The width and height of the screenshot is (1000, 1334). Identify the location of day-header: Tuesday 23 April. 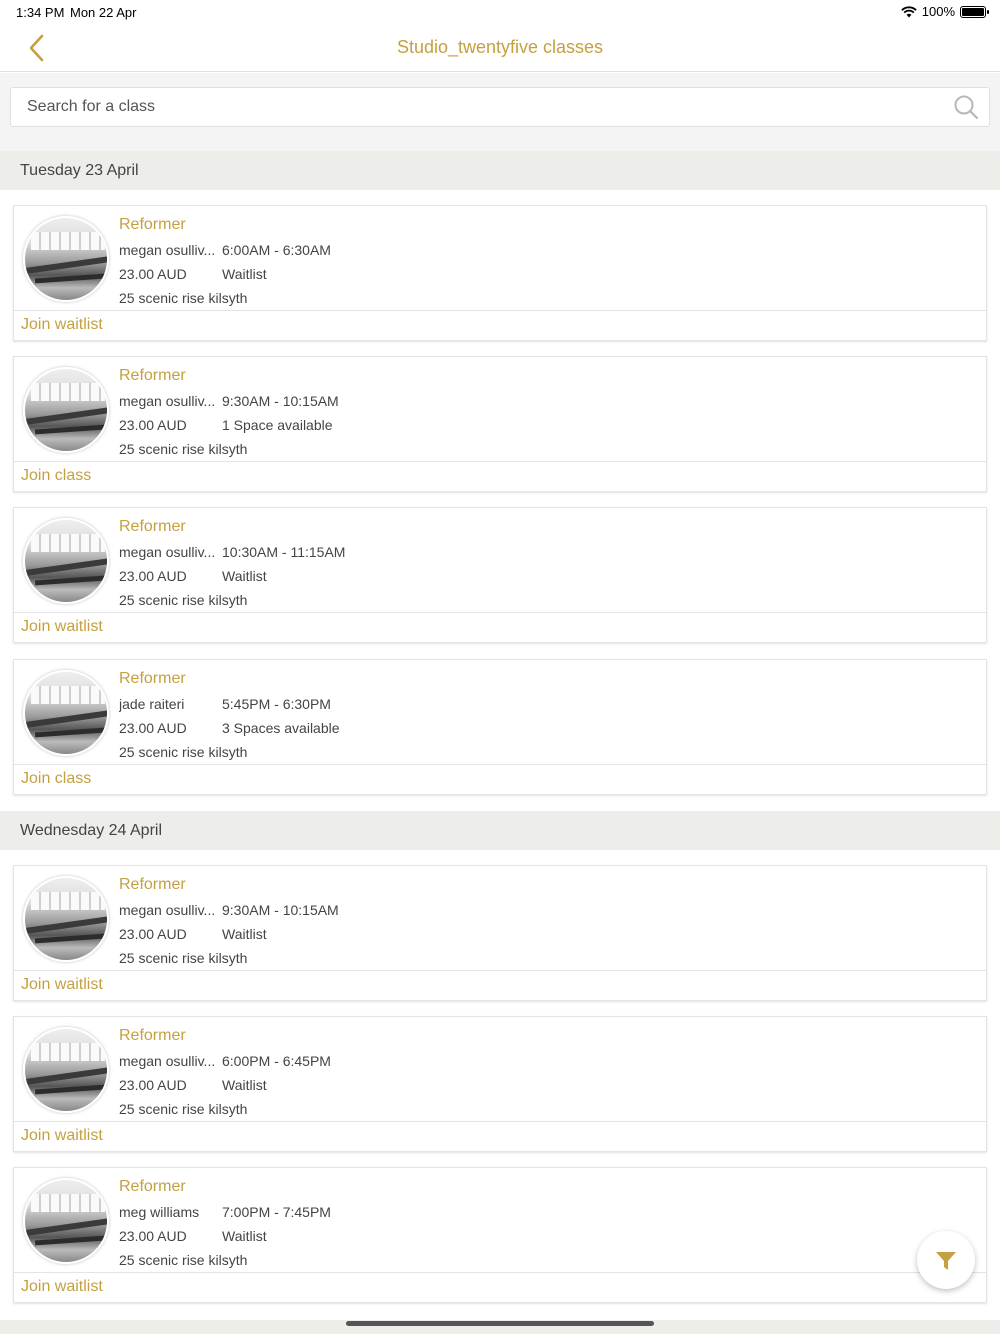
(500, 170).